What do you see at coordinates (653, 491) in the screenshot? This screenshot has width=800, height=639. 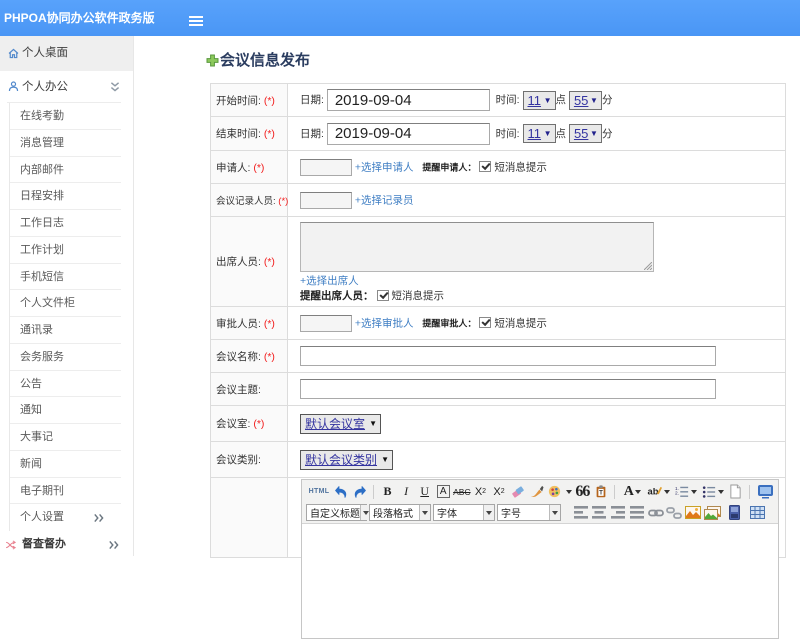 I see `svg-text: ab` at bounding box center [653, 491].